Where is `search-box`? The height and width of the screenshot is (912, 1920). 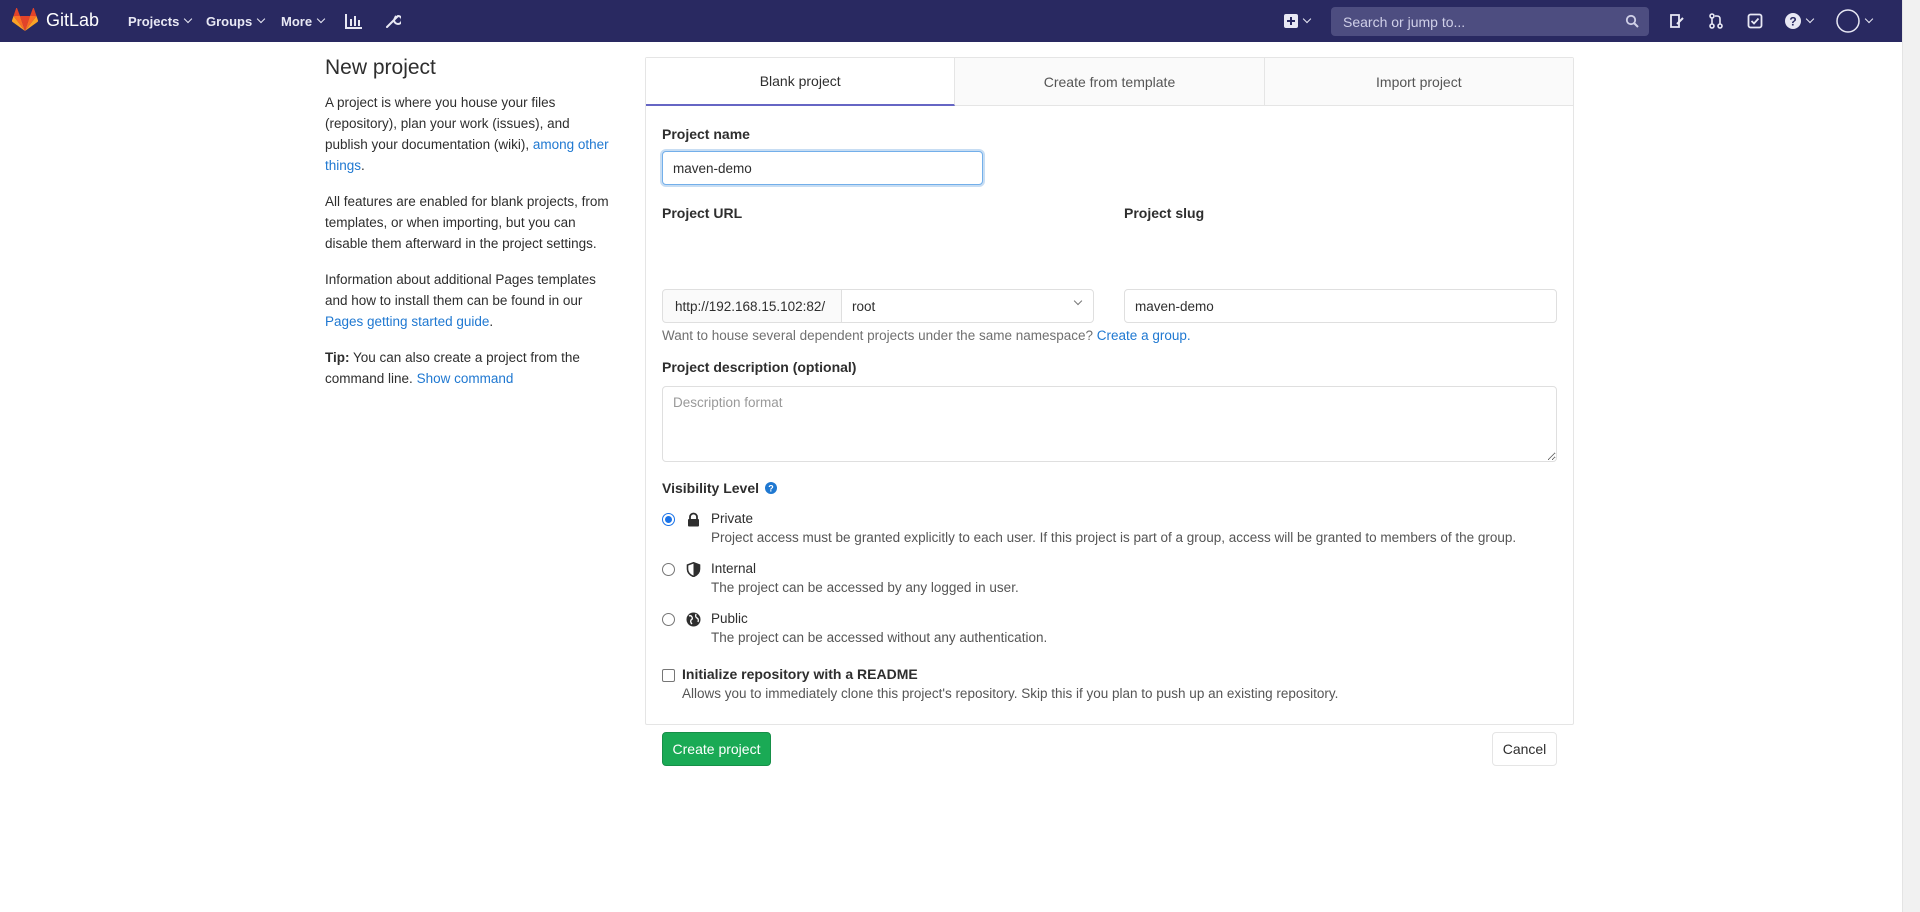
search-box is located at coordinates (1490, 21).